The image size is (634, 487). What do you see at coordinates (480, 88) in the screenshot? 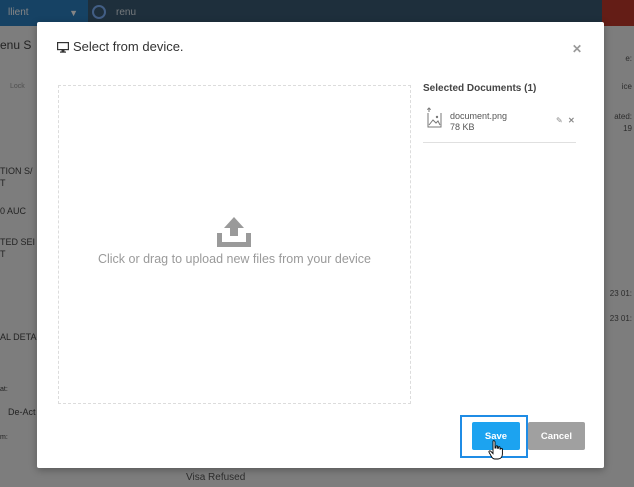
I see `selected-documents-title: Selected Documents (1)` at bounding box center [480, 88].